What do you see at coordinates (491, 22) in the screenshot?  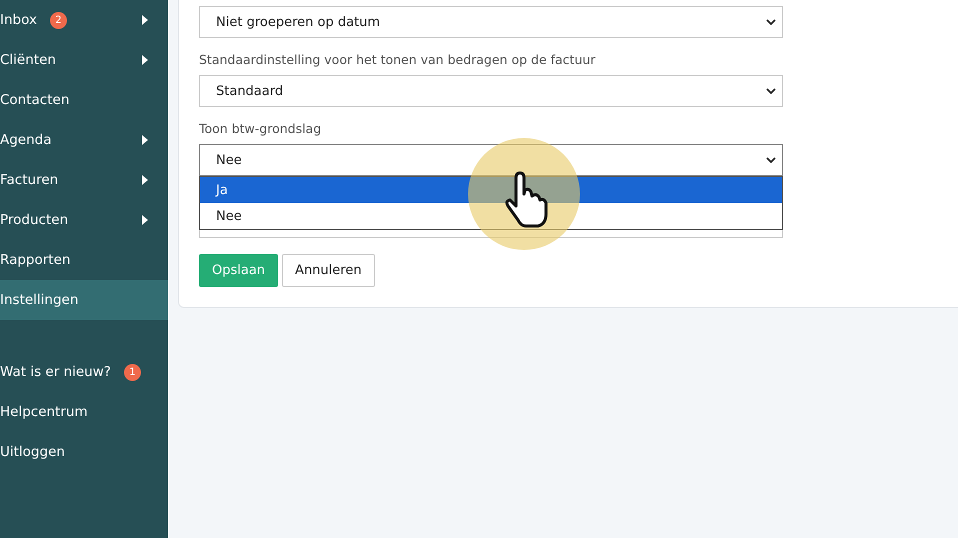 I see `select-field: Niet groeperen op datum` at bounding box center [491, 22].